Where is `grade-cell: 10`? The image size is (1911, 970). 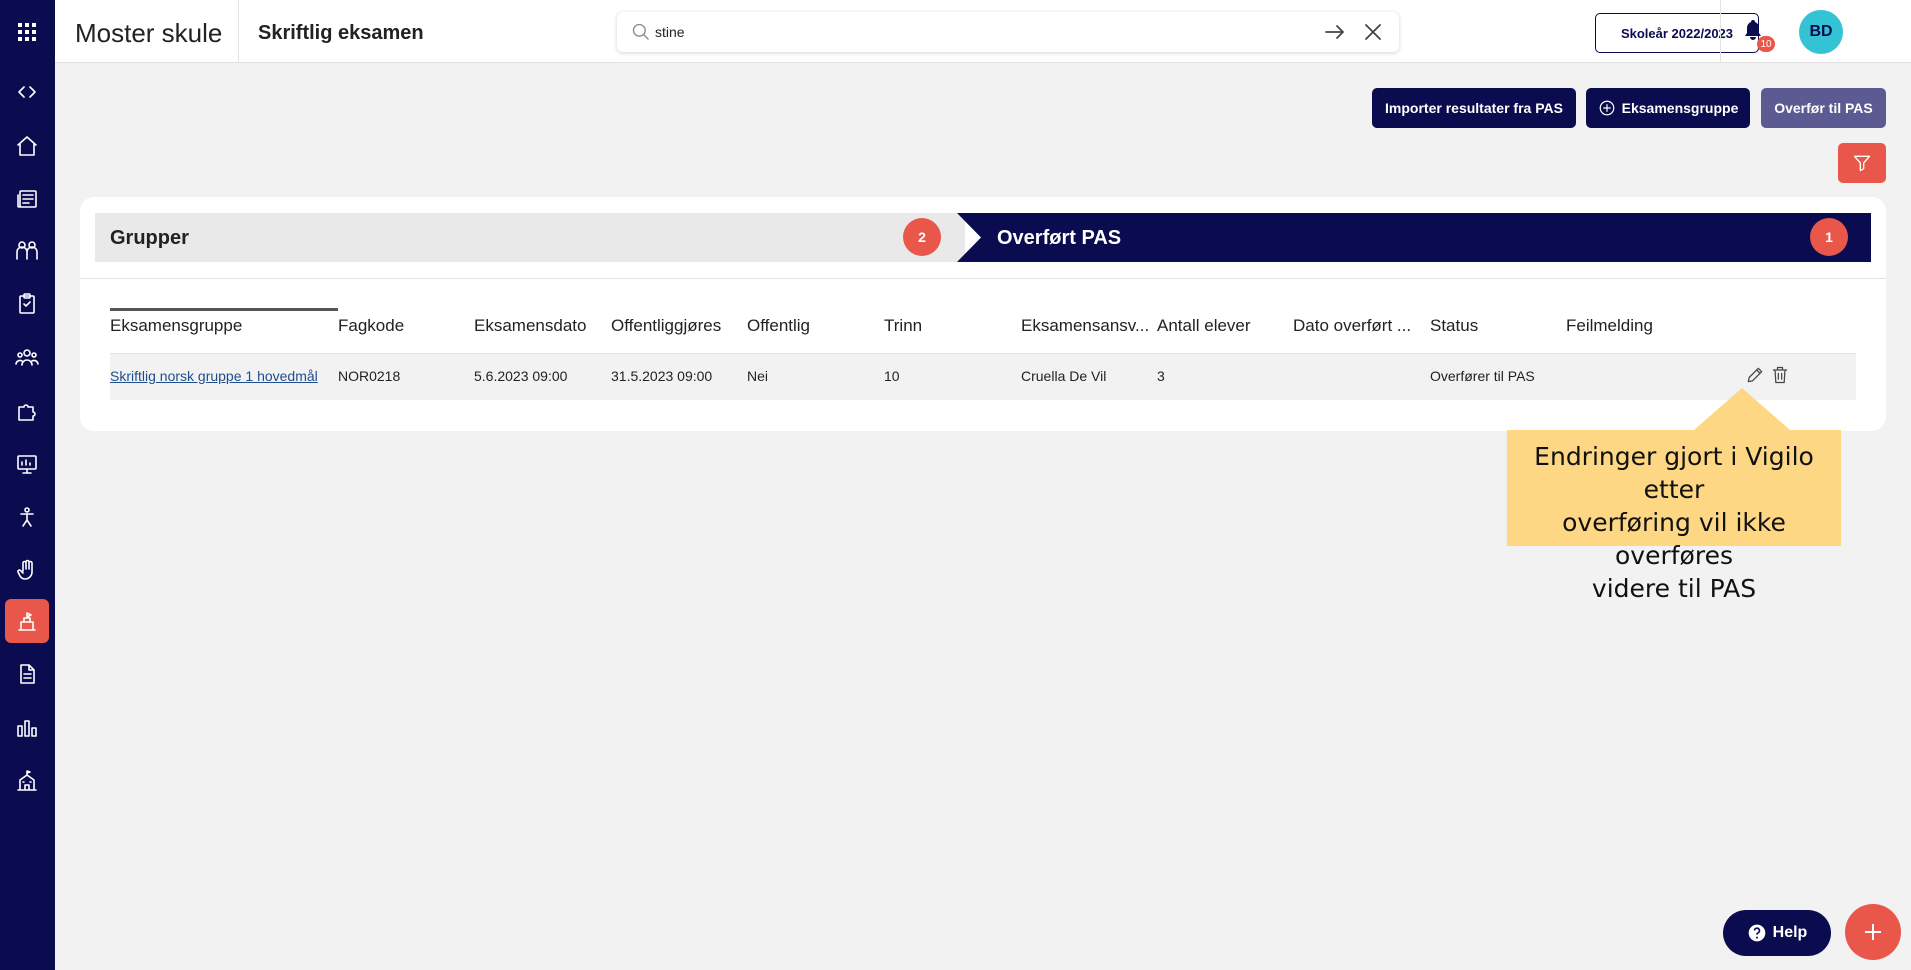
grade-cell: 10 is located at coordinates (892, 376).